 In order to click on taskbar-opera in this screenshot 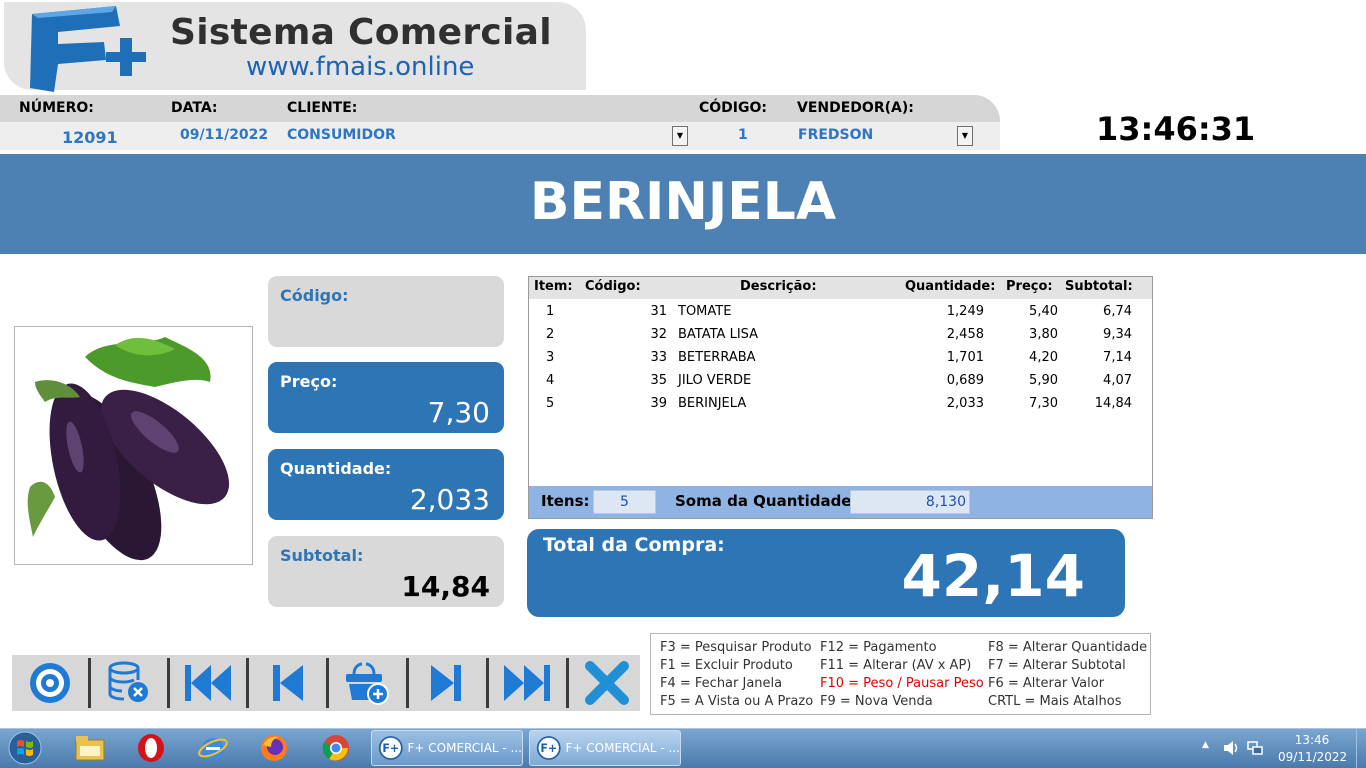, I will do `click(151, 748)`.